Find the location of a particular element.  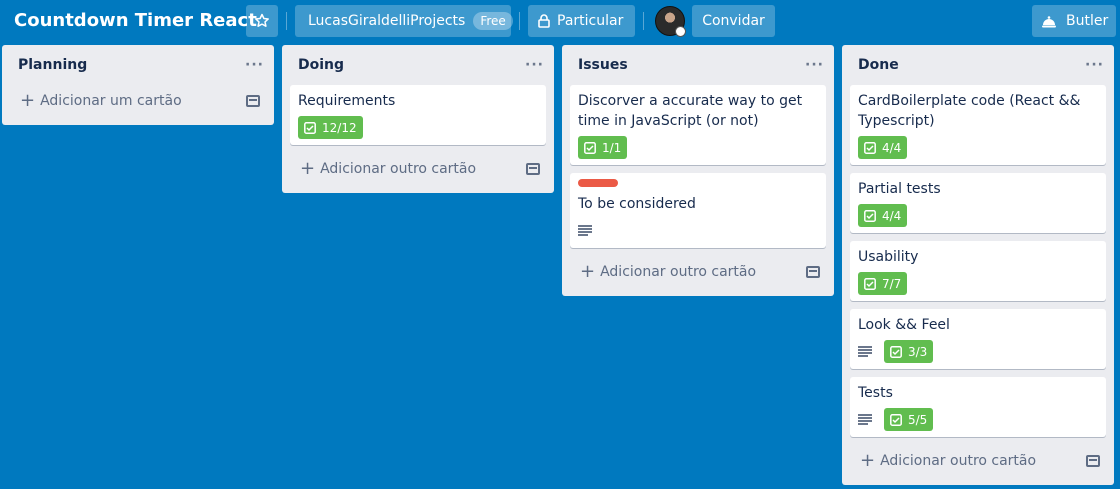

visibility-button: Particular is located at coordinates (581, 21).